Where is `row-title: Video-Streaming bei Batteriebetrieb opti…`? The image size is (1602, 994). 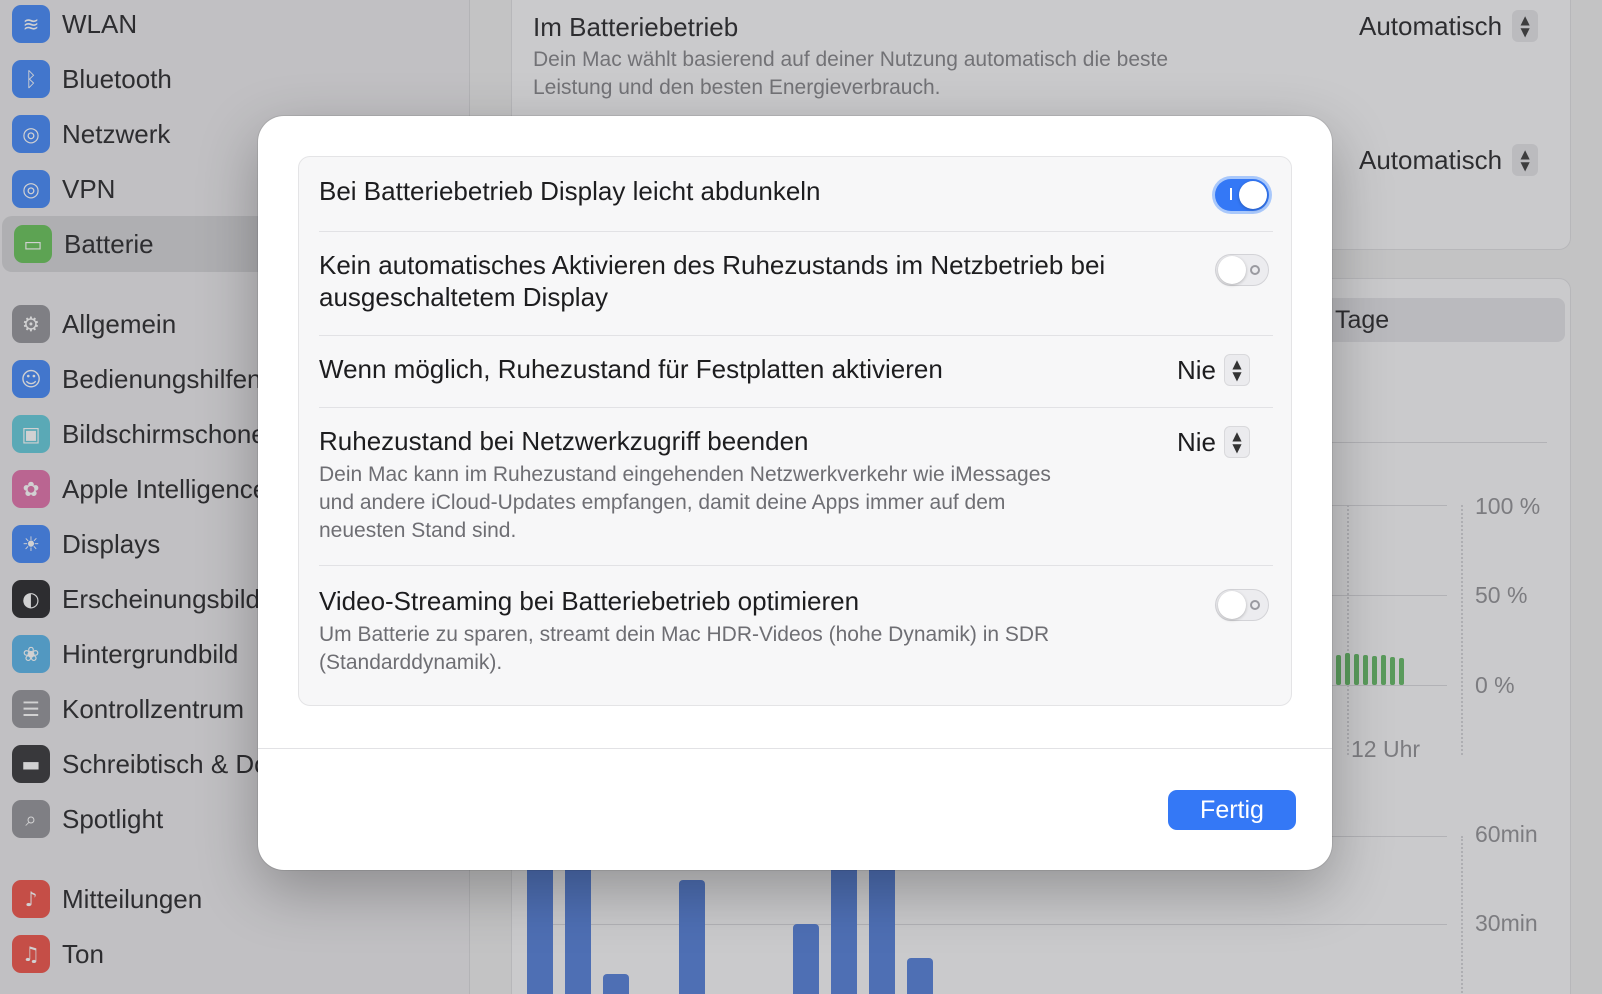
row-title: Video-Streaming bei Batteriebetrieb opti… is located at coordinates (589, 601).